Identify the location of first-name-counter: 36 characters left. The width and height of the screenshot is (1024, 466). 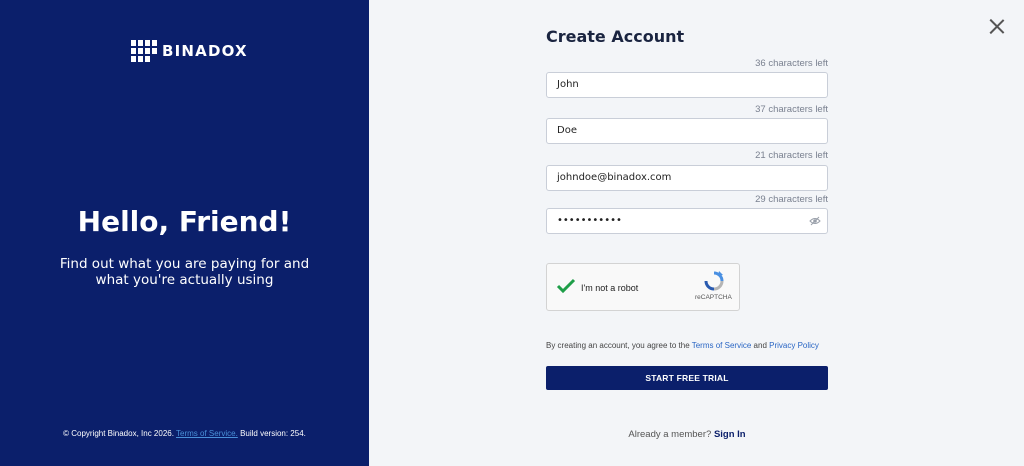
(791, 63).